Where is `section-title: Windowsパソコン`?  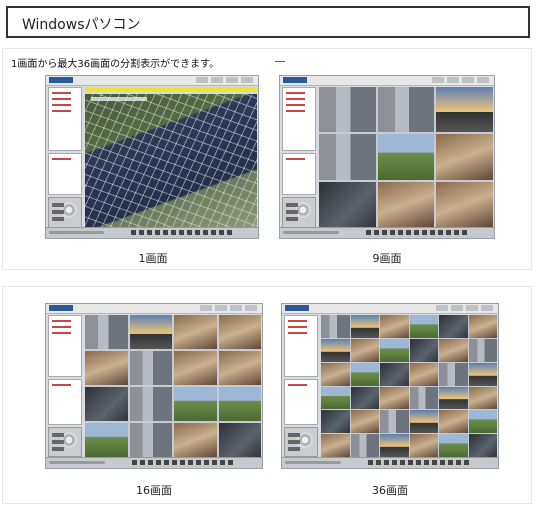
section-title: Windowsパソコン is located at coordinates (81, 25).